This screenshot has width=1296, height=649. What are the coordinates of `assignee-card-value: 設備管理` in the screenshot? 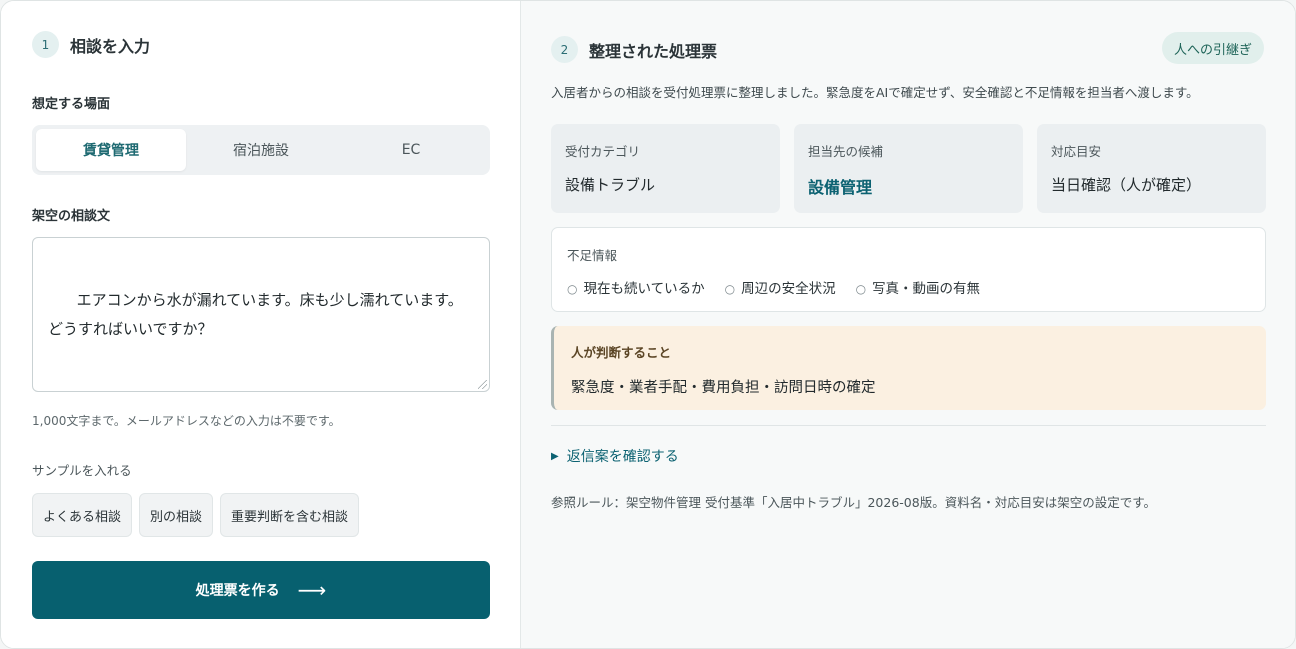 It's located at (840, 187).